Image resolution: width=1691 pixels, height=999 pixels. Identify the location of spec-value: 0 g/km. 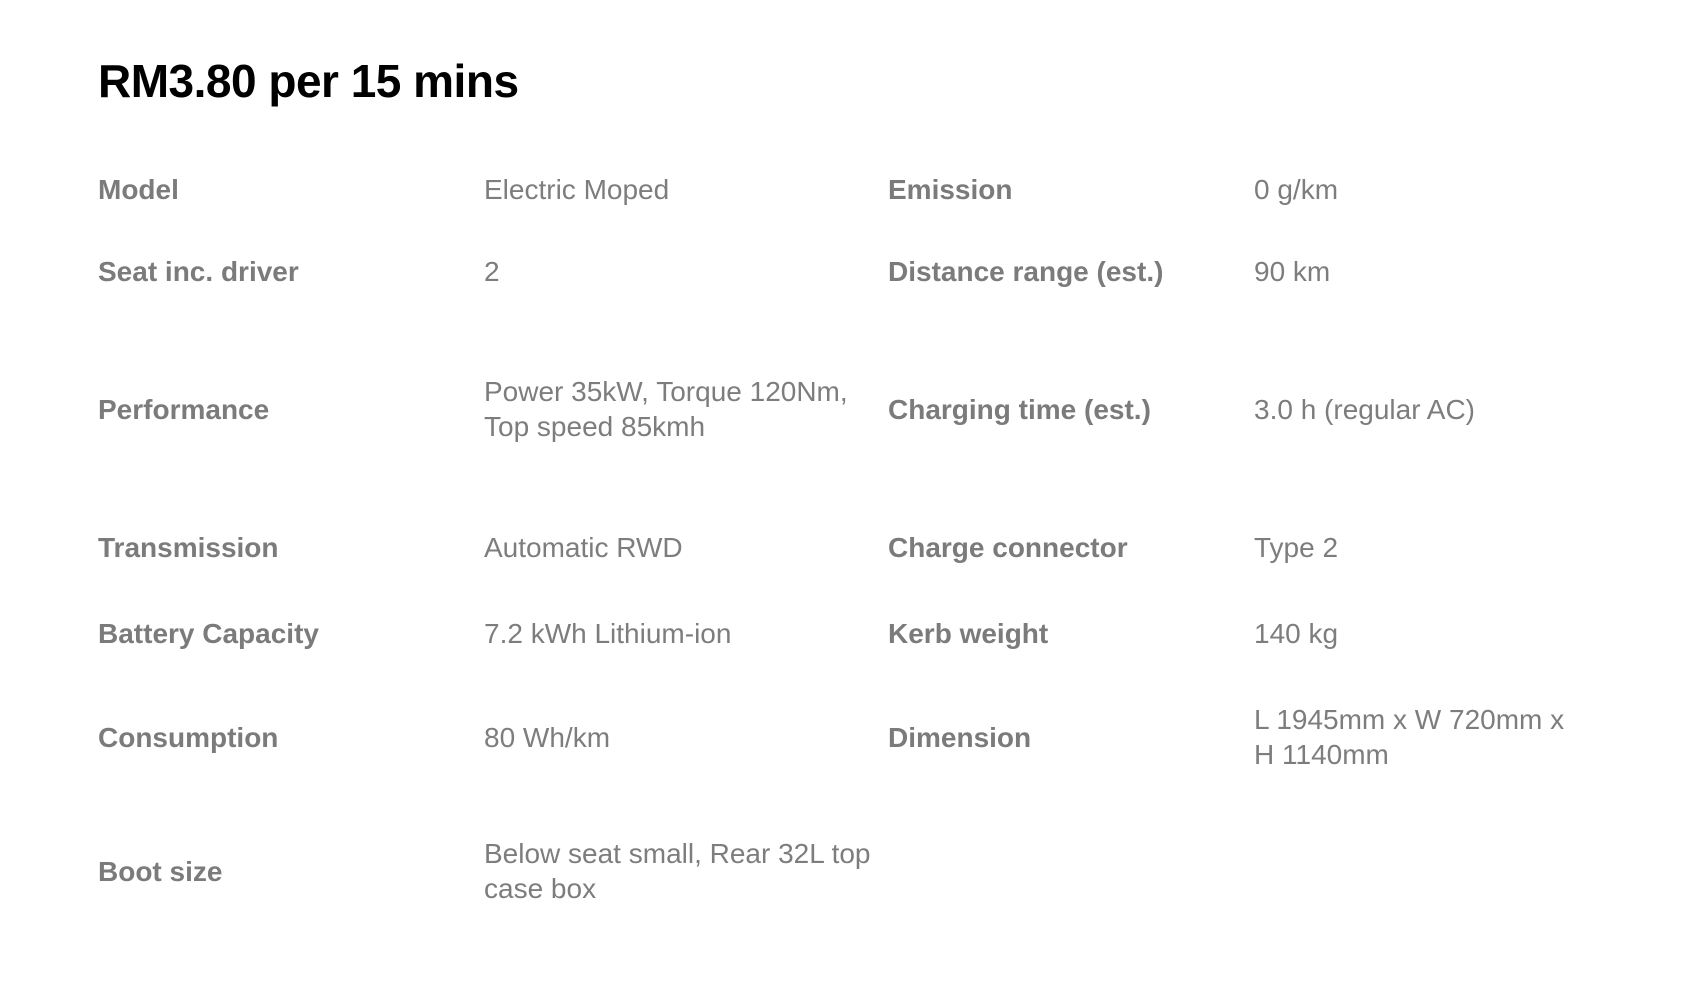
(1296, 189).